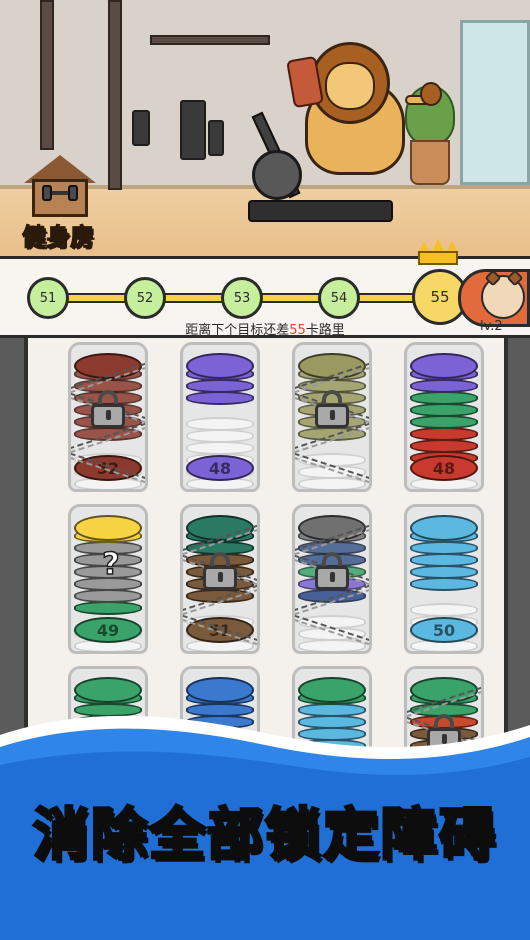 The height and width of the screenshot is (940, 530). Describe the element at coordinates (430, 162) in the screenshot. I see `plant-pot` at that location.